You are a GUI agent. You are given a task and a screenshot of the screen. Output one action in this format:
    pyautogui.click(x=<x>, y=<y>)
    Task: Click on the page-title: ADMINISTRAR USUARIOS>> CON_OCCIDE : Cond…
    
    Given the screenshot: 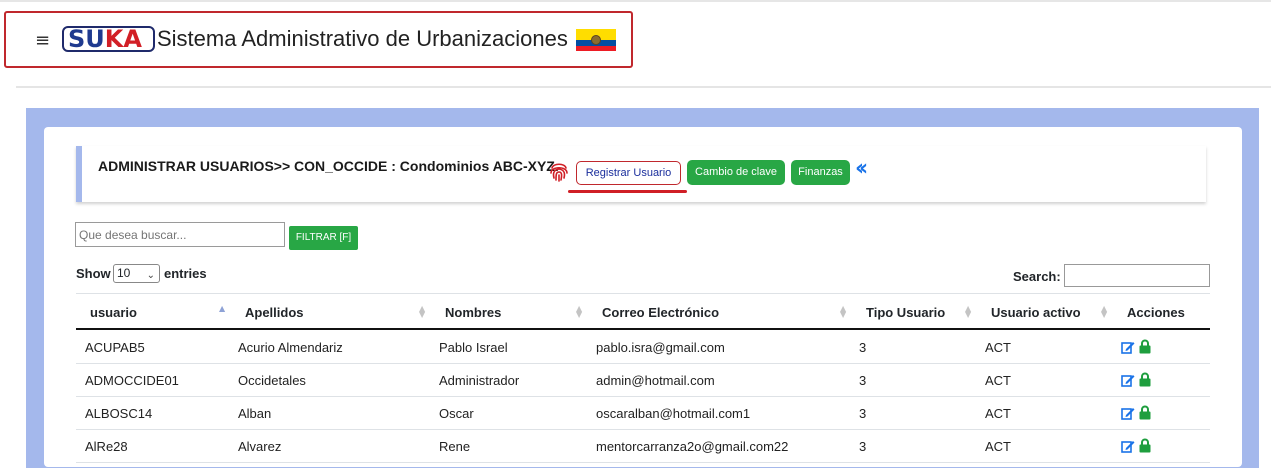 What is the action you would take?
    pyautogui.click(x=328, y=166)
    